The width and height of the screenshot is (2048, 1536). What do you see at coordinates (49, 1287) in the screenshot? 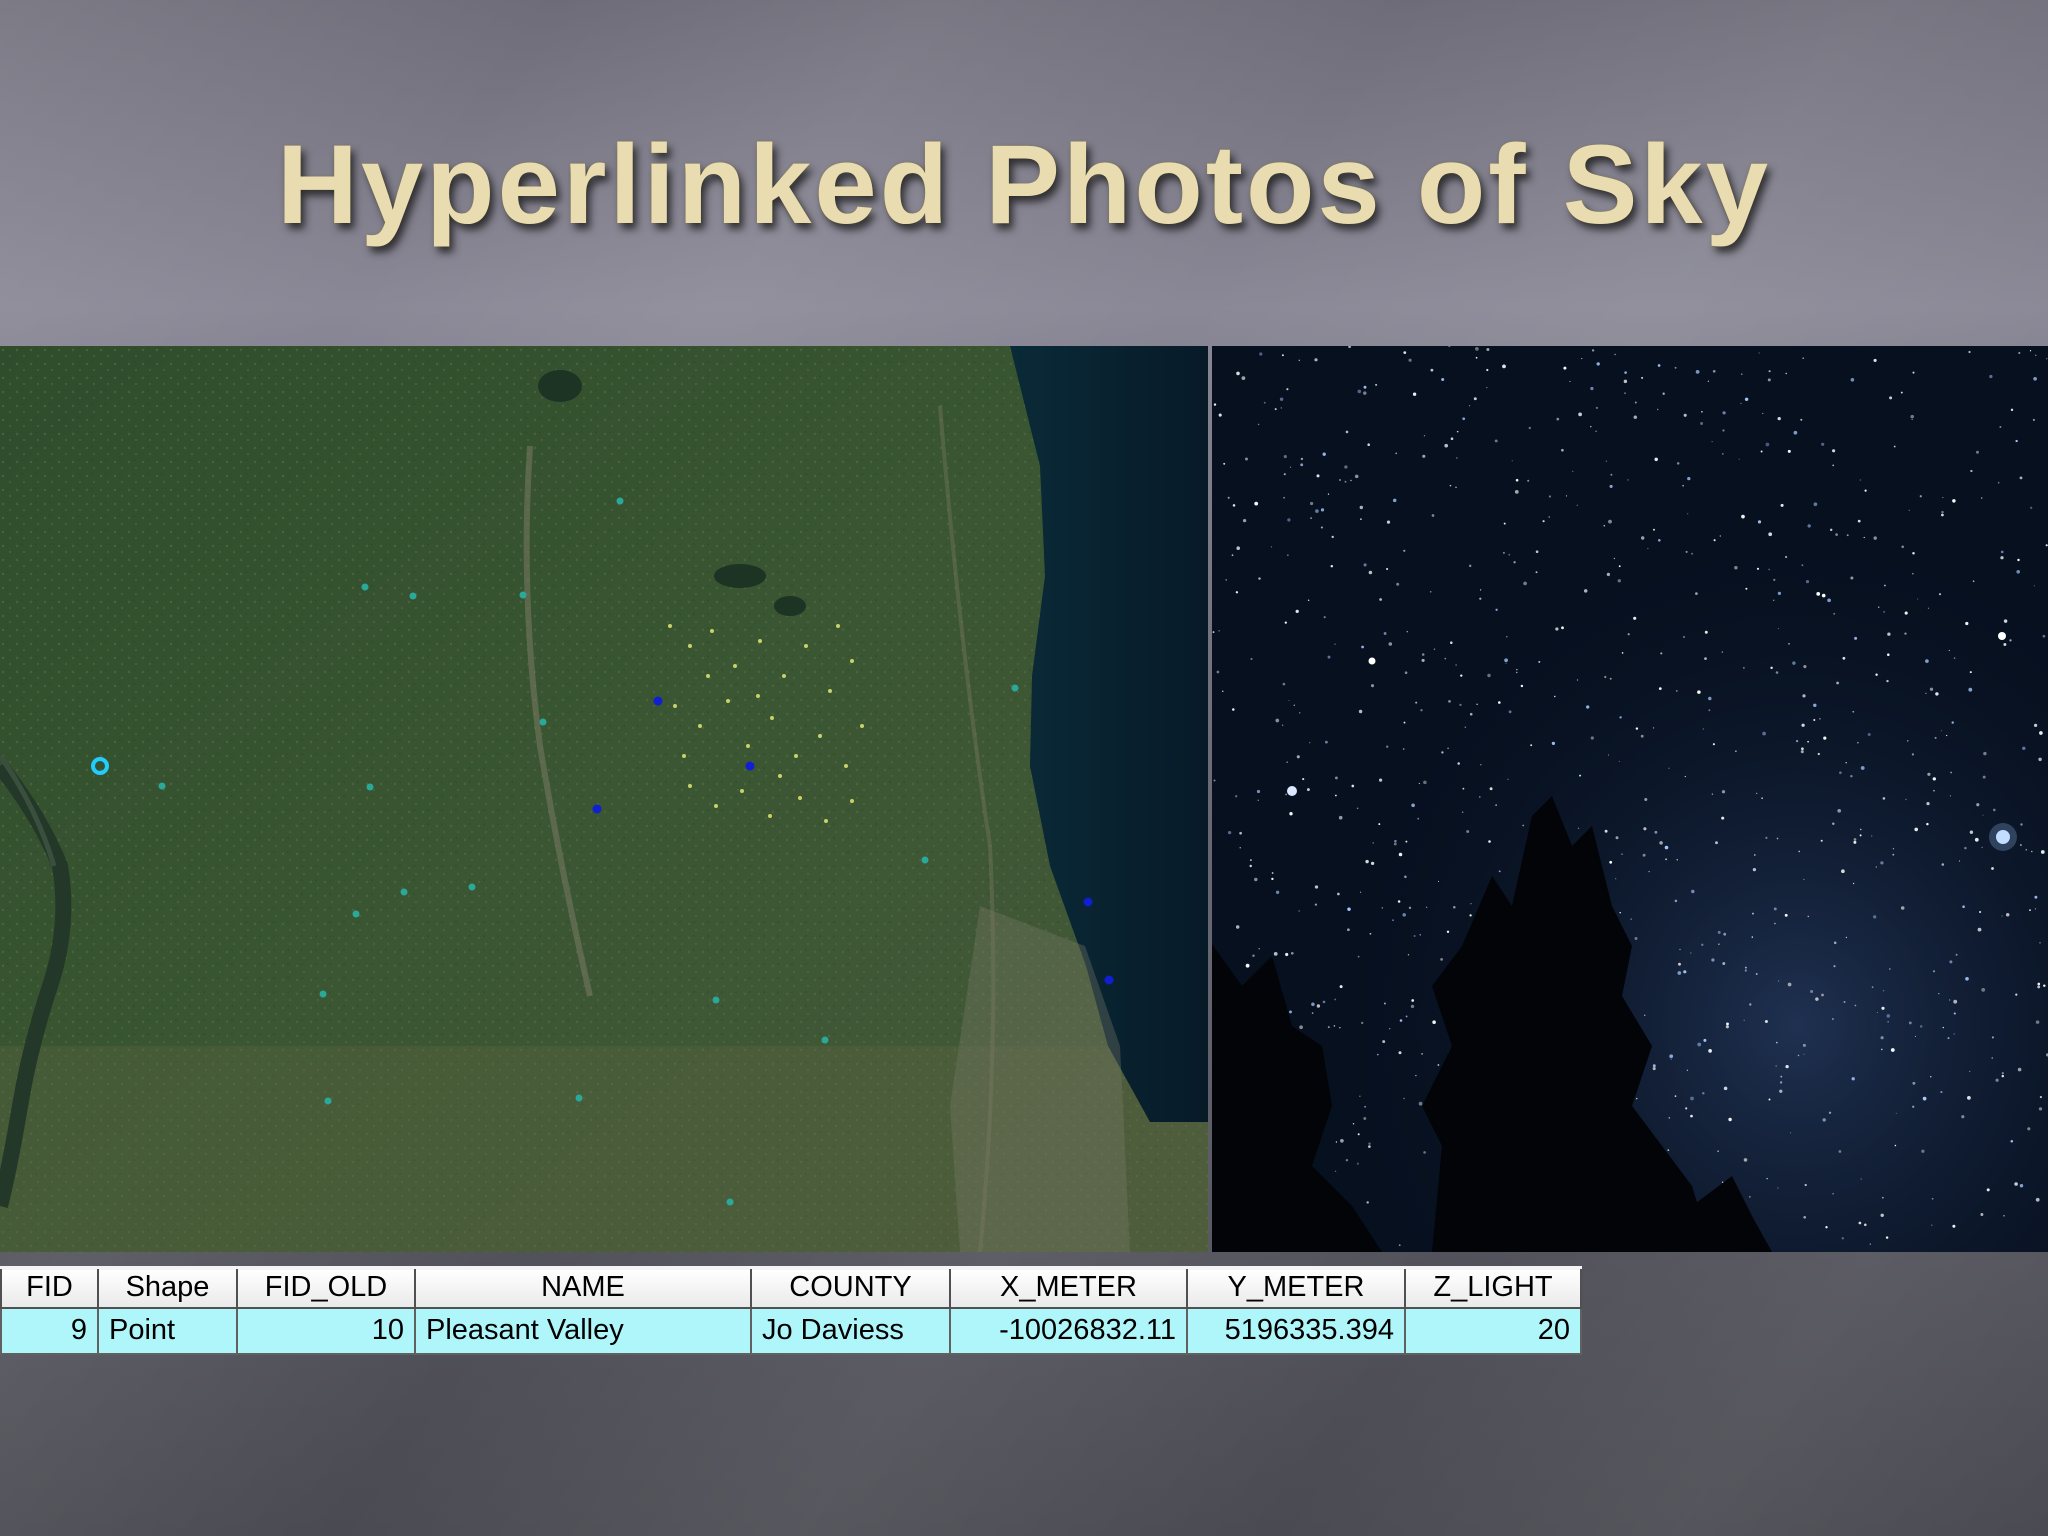
I see `column-header-fid: FID` at bounding box center [49, 1287].